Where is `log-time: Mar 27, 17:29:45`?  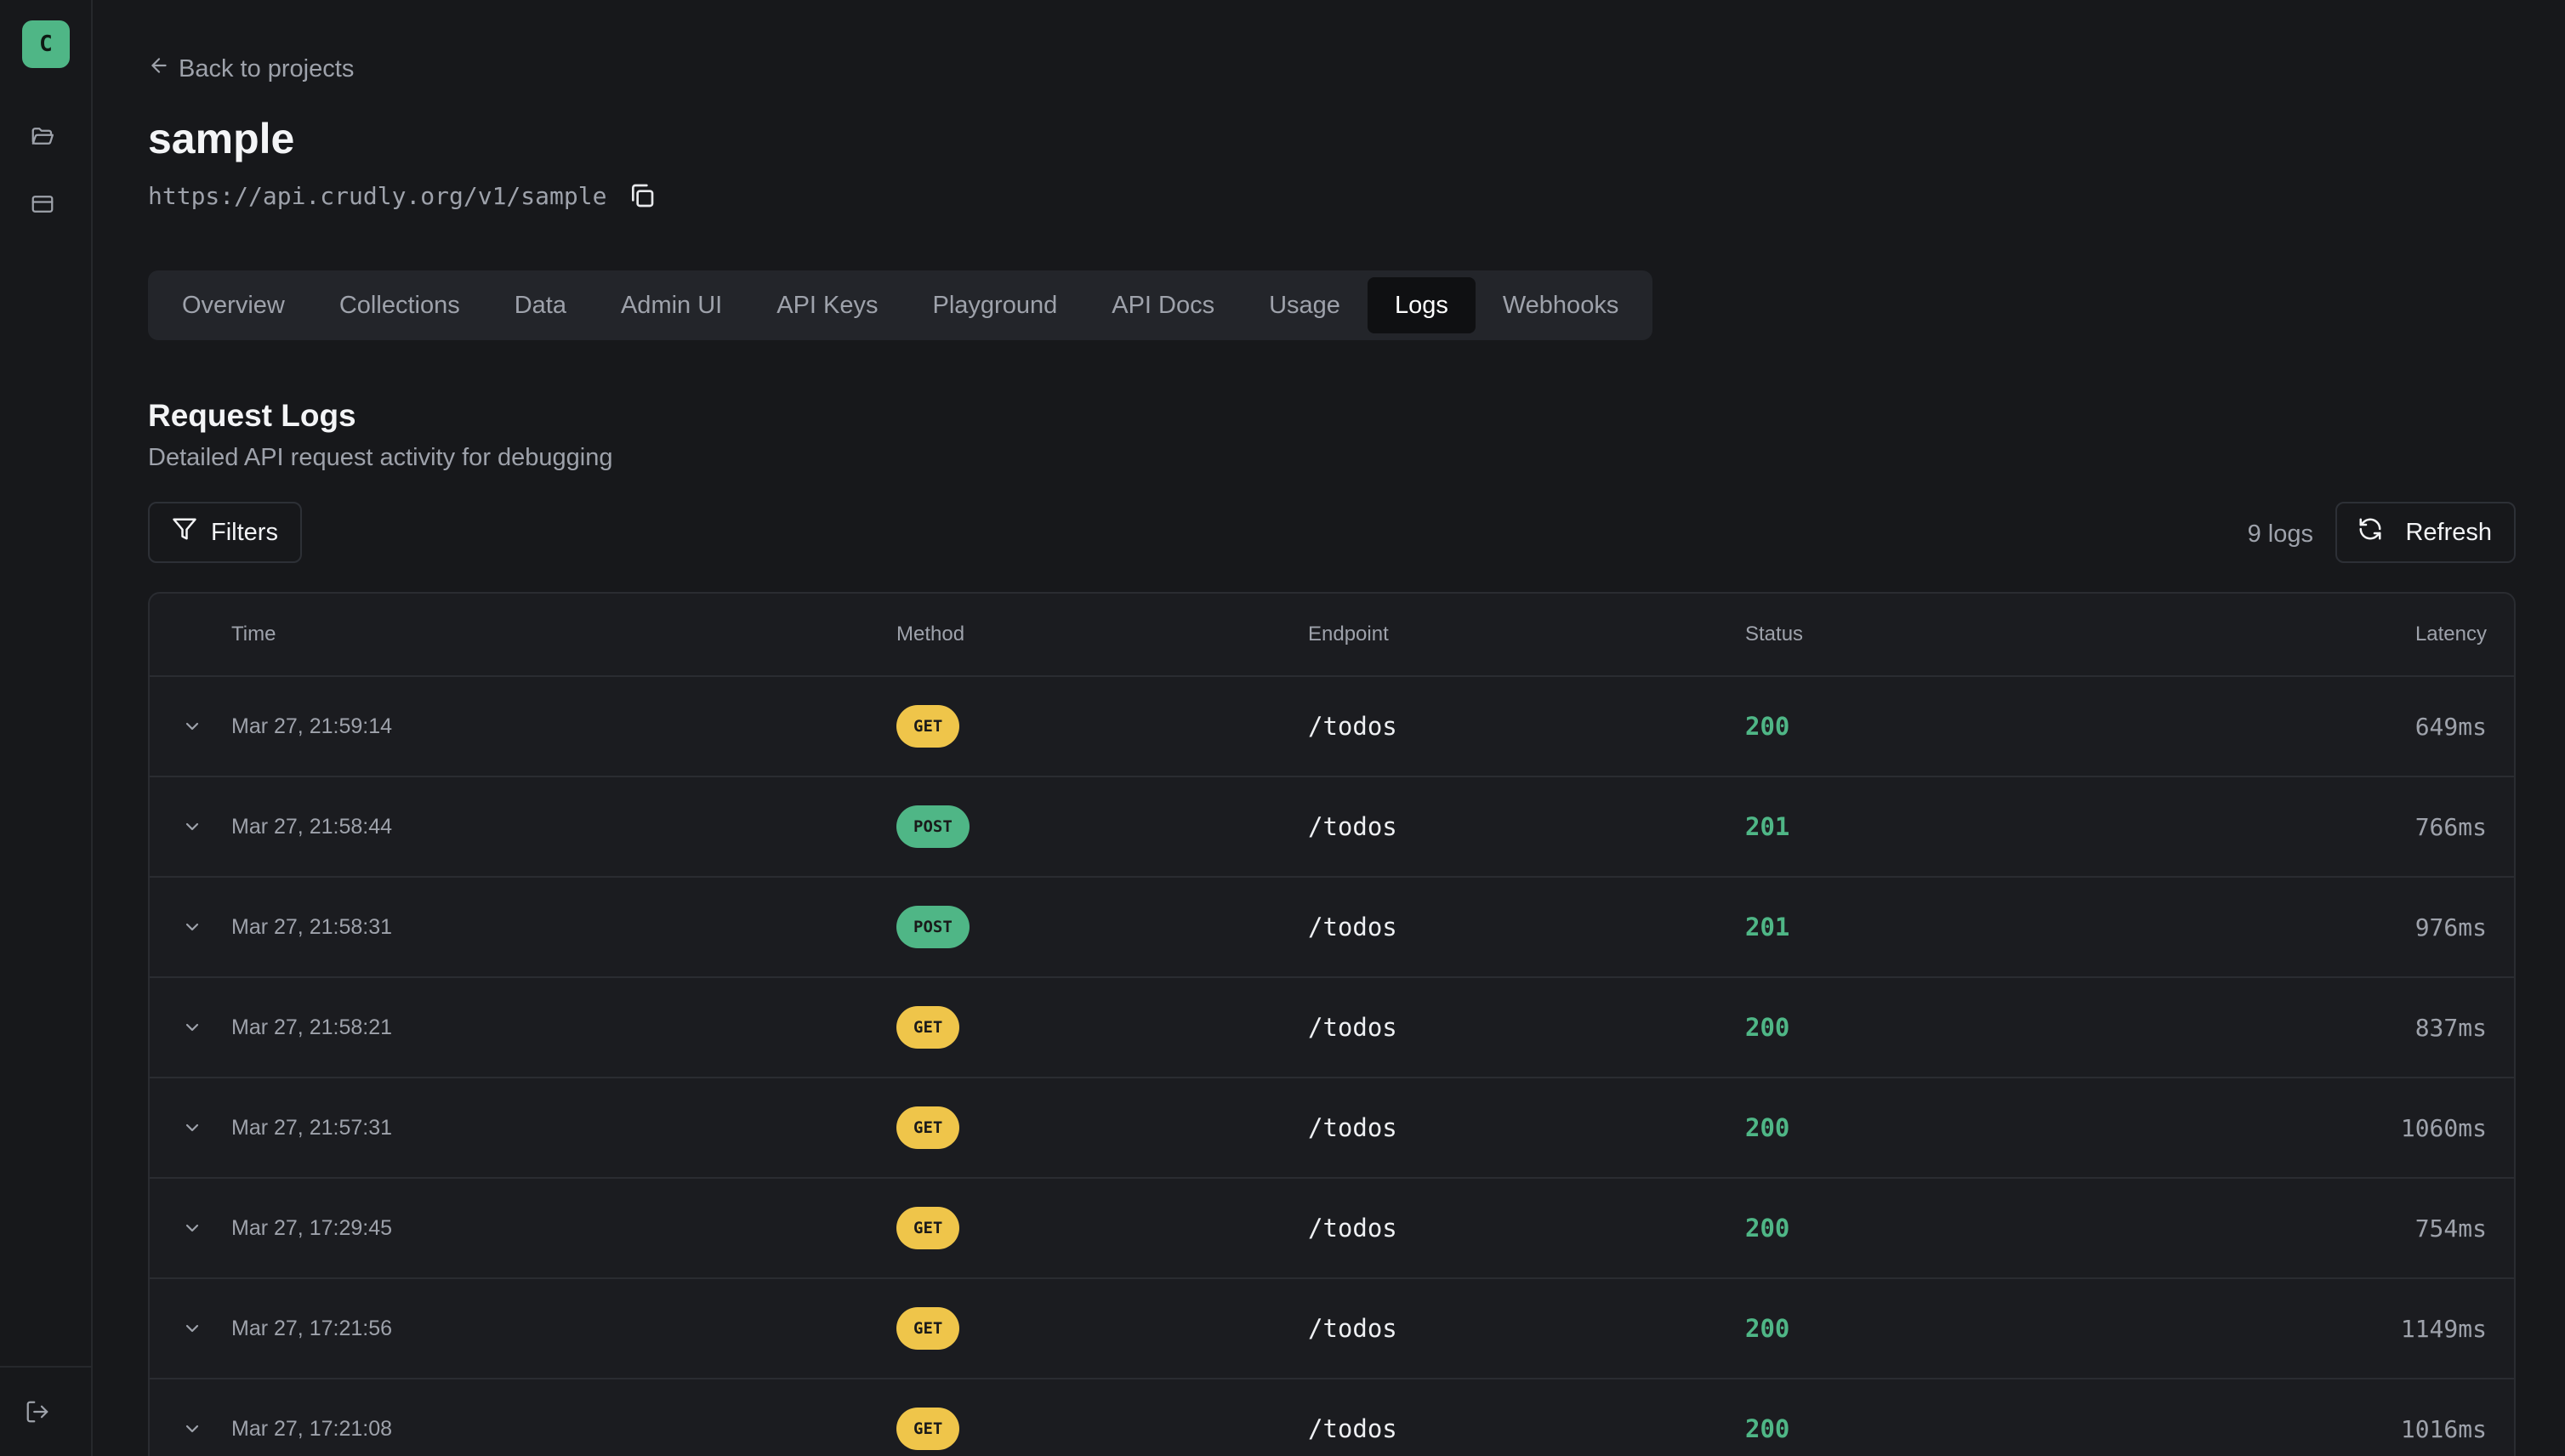
log-time: Mar 27, 17:29:45 is located at coordinates (312, 1227).